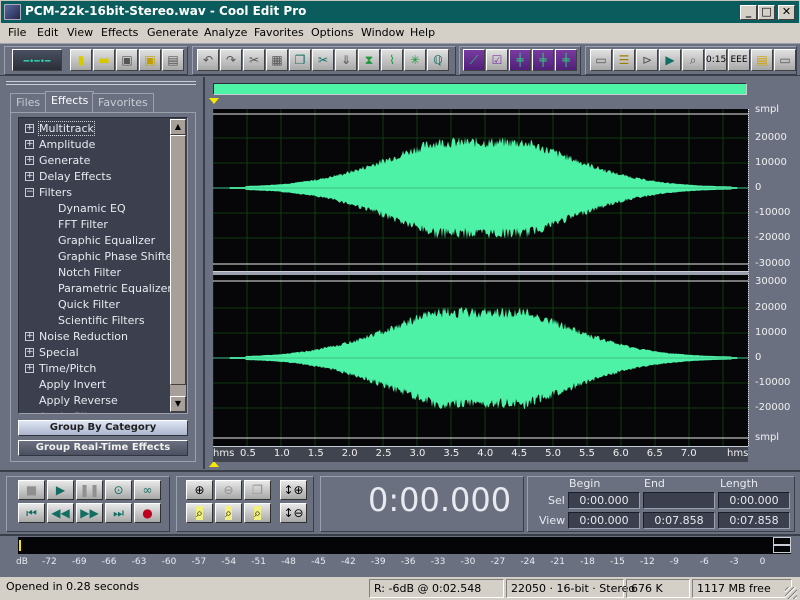  I want to click on menu-options: Options, so click(332, 32).